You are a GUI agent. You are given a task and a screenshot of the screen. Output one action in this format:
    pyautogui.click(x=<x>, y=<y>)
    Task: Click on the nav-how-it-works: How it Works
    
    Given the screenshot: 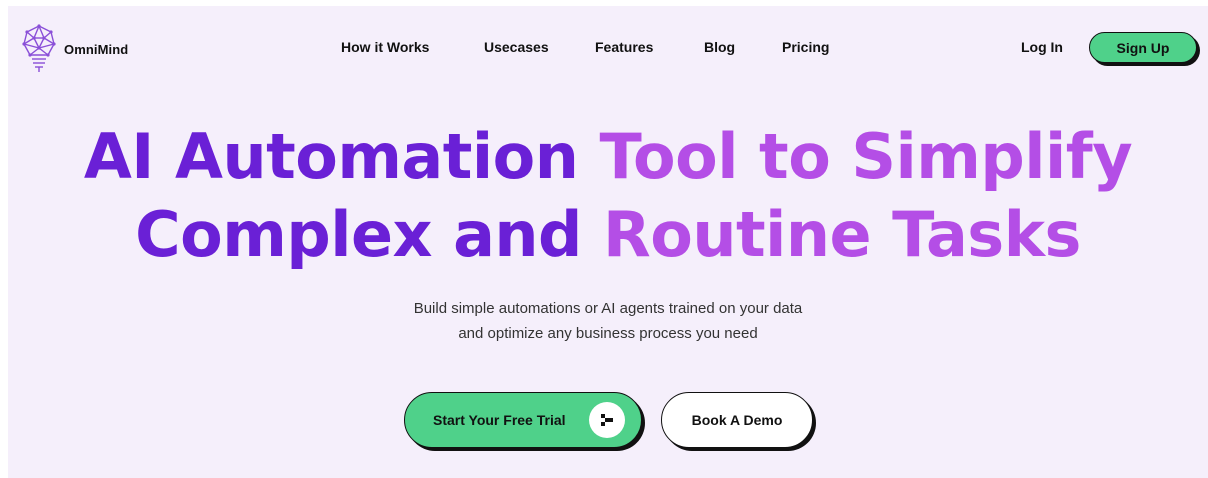 What is the action you would take?
    pyautogui.click(x=385, y=47)
    